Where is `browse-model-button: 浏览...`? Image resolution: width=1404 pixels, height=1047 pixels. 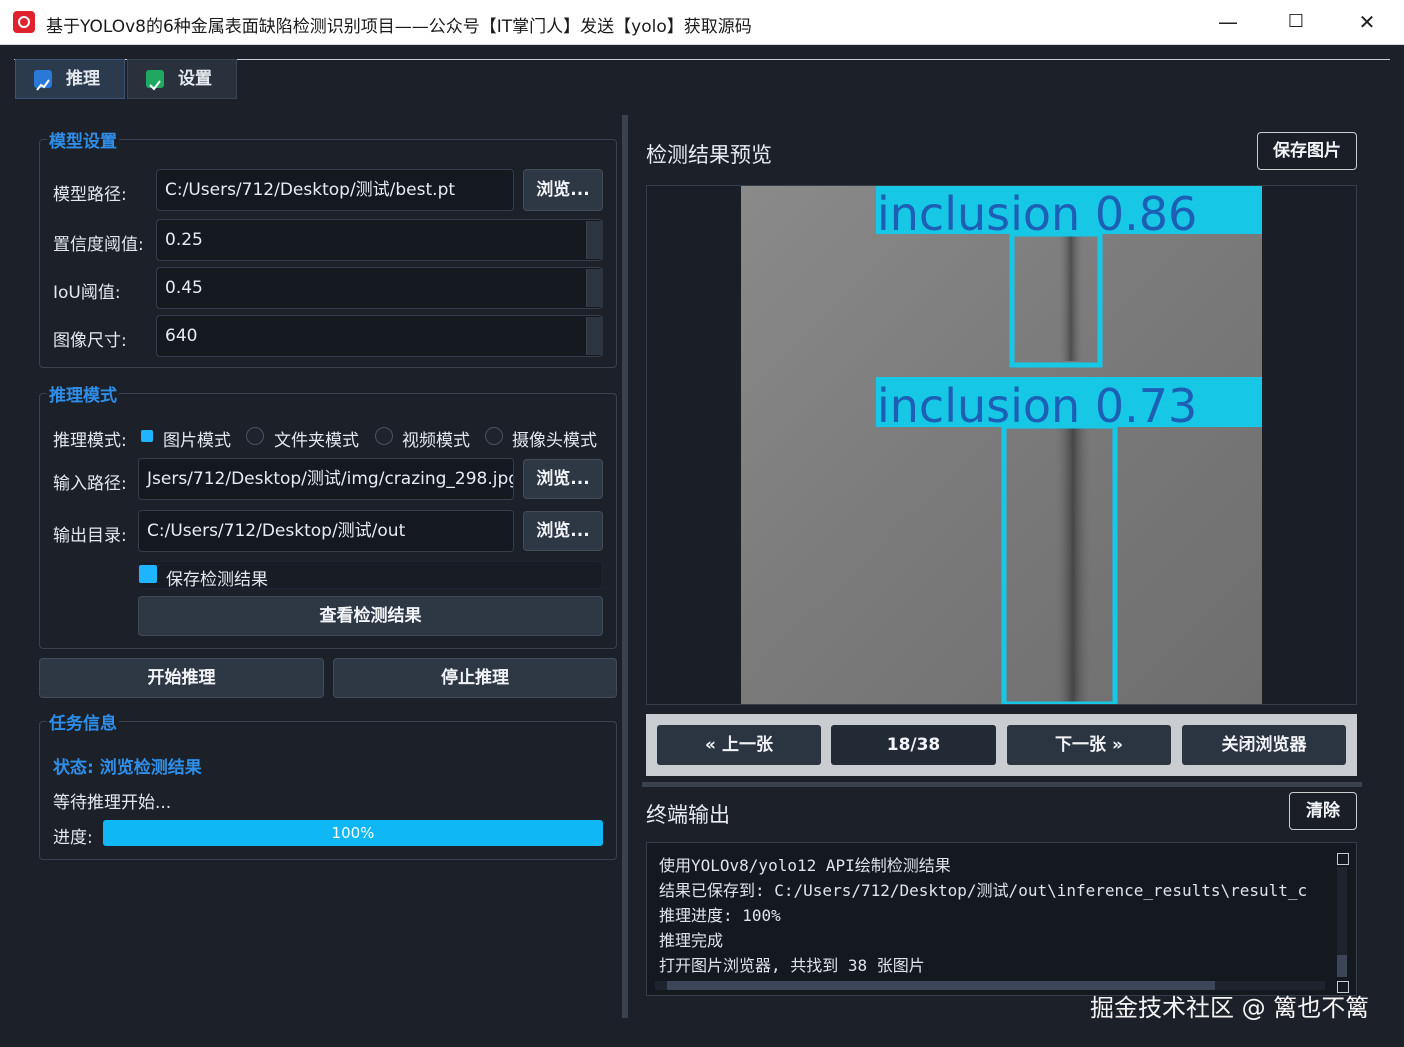
browse-model-button: 浏览... is located at coordinates (563, 190).